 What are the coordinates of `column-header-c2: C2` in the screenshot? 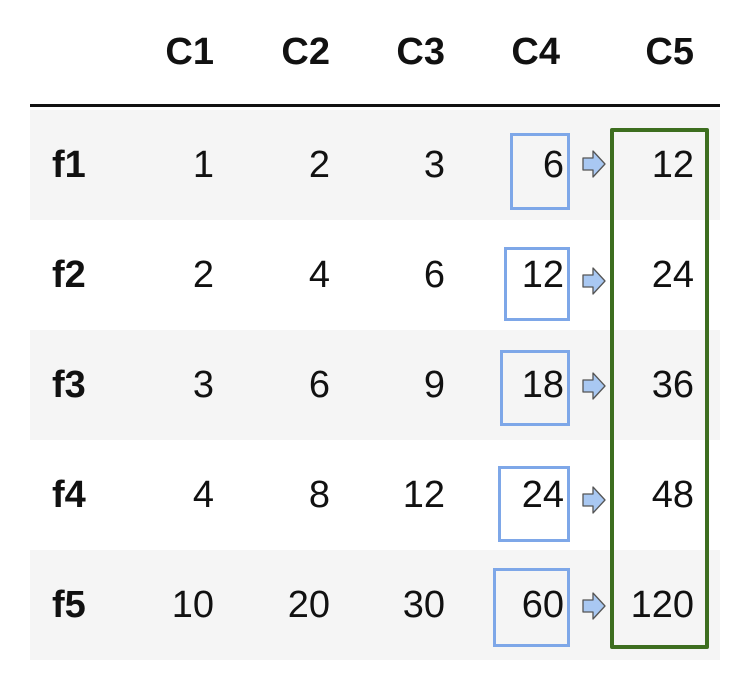 It's located at (305, 52).